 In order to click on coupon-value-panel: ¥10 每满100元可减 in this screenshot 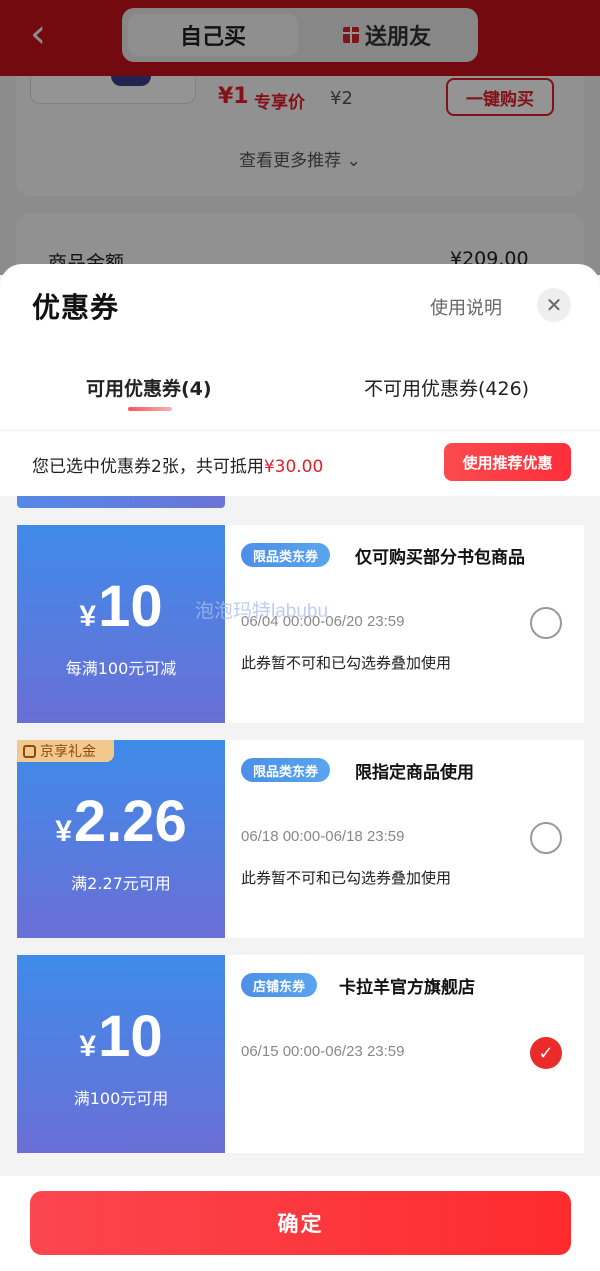, I will do `click(119, 624)`.